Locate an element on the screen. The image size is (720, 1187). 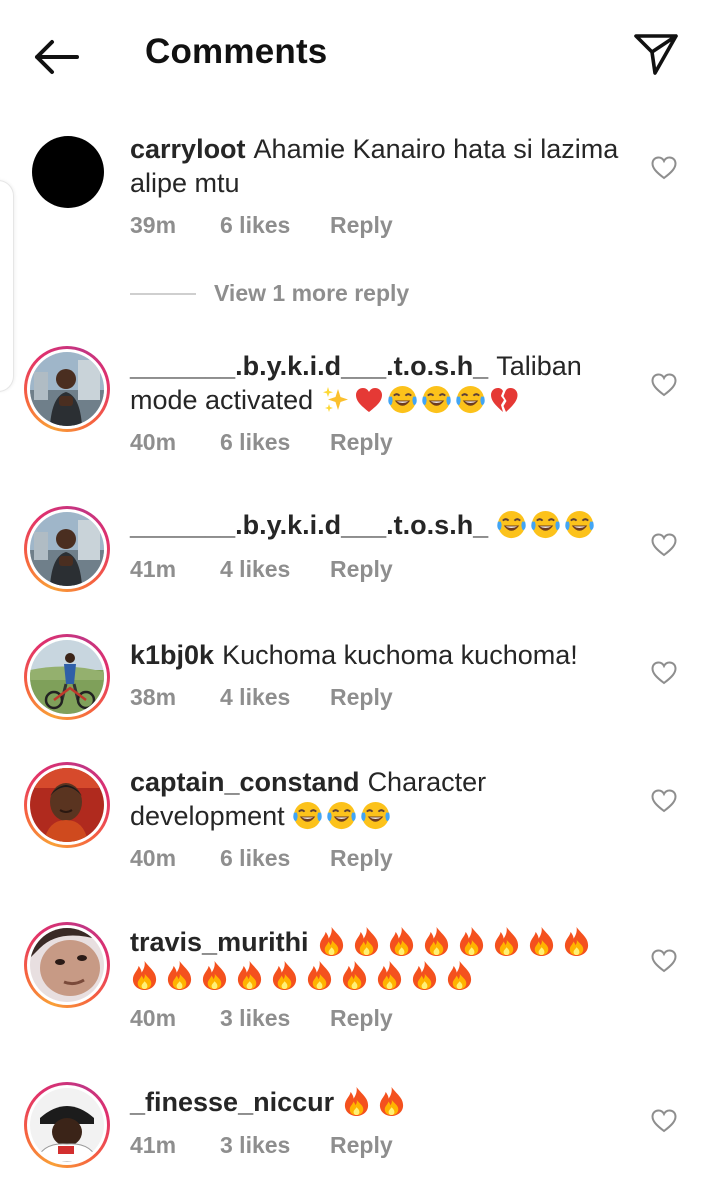
comment-time: 39m is located at coordinates (153, 225).